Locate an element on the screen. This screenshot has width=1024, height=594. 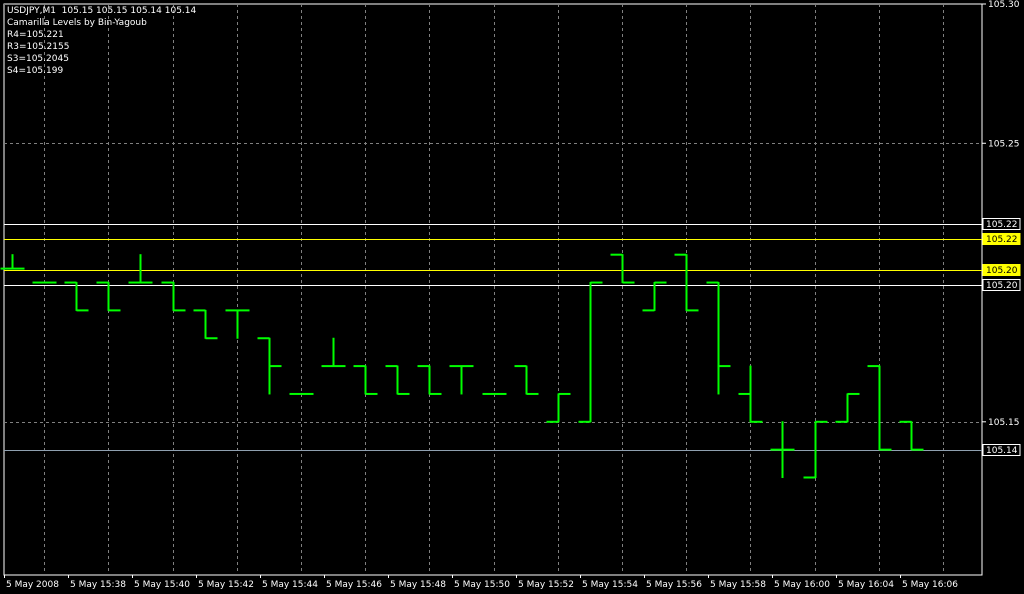
time-tick-label: 5 May 2008 is located at coordinates (32, 585).